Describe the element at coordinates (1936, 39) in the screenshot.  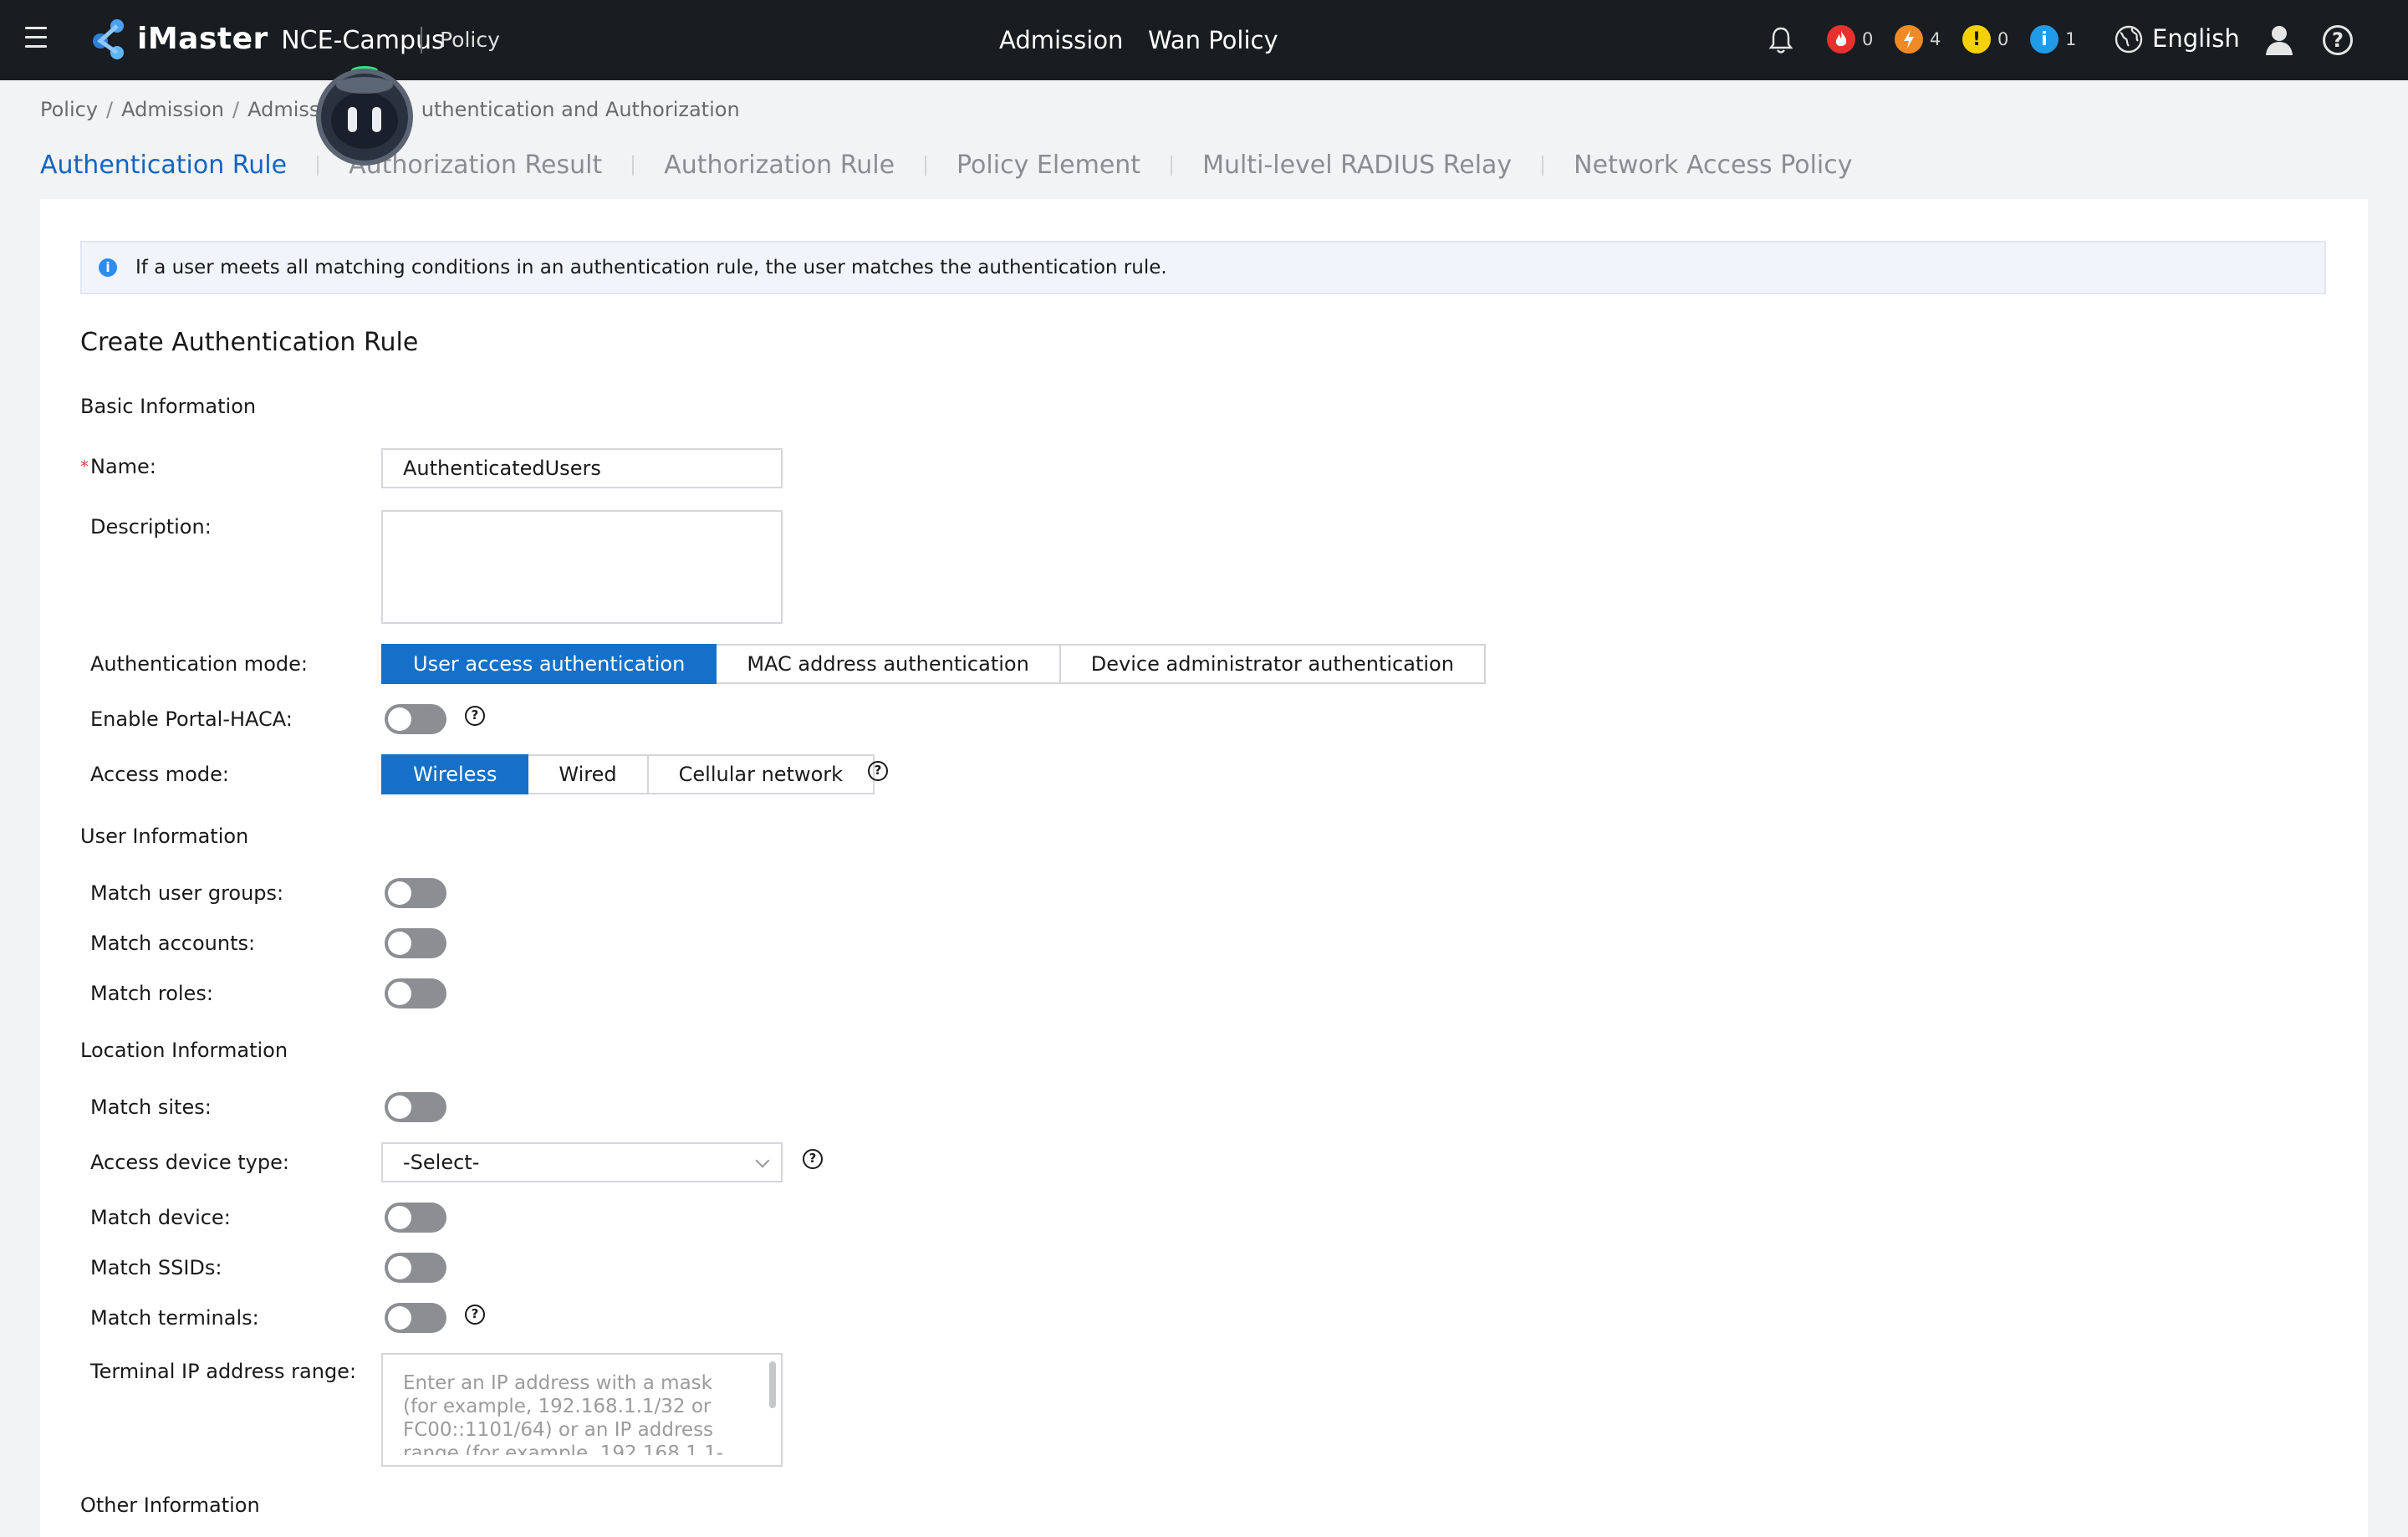
I see `major-count: 4` at that location.